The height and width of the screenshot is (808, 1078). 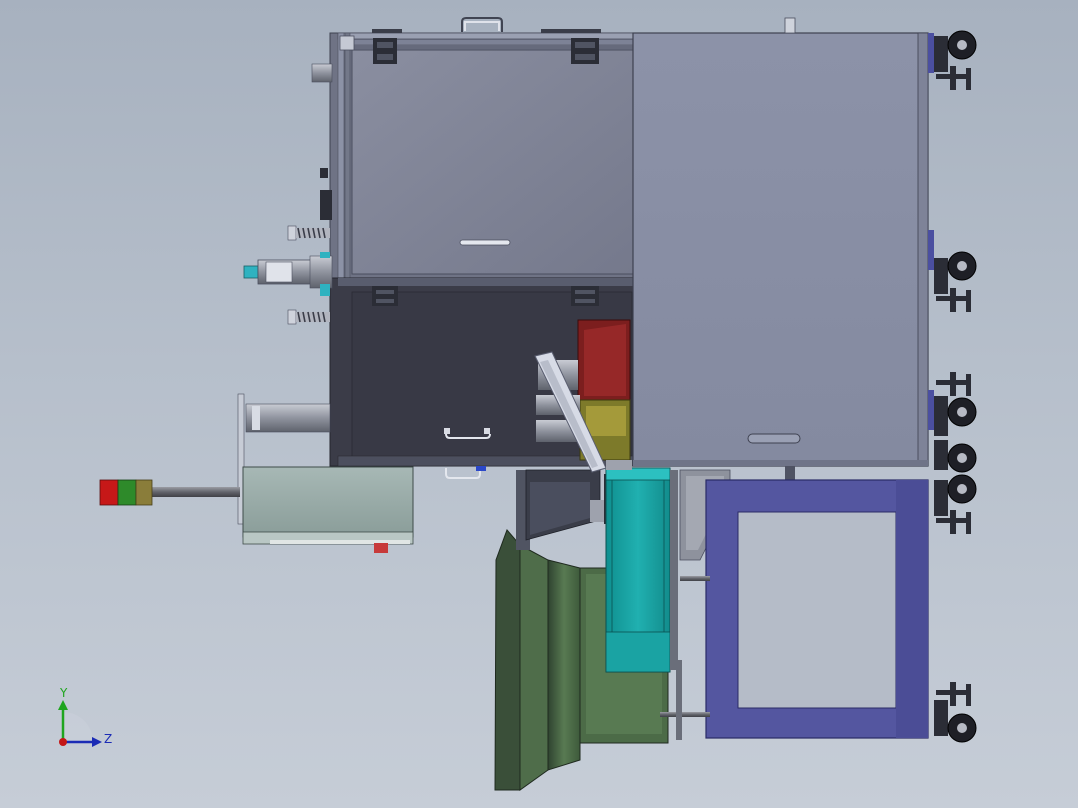 I want to click on control-box, so click(x=328, y=509).